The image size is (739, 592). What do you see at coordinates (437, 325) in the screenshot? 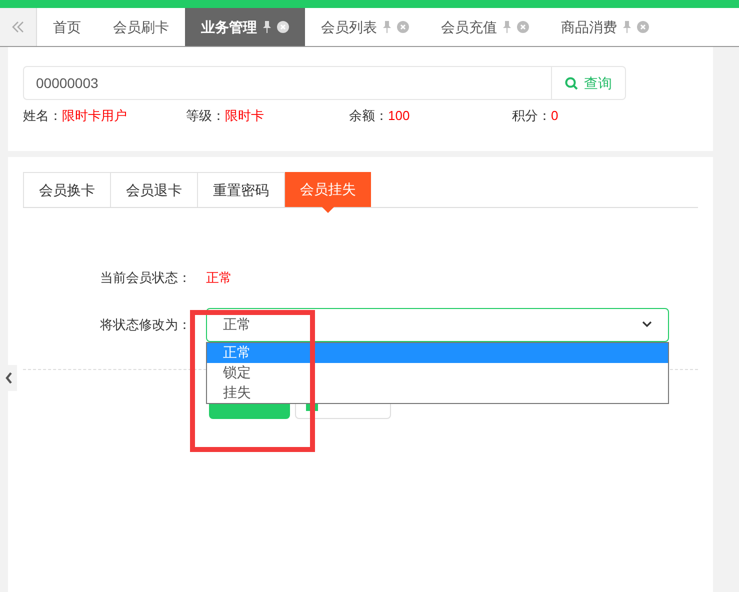
I see `status-select: 正常` at bounding box center [437, 325].